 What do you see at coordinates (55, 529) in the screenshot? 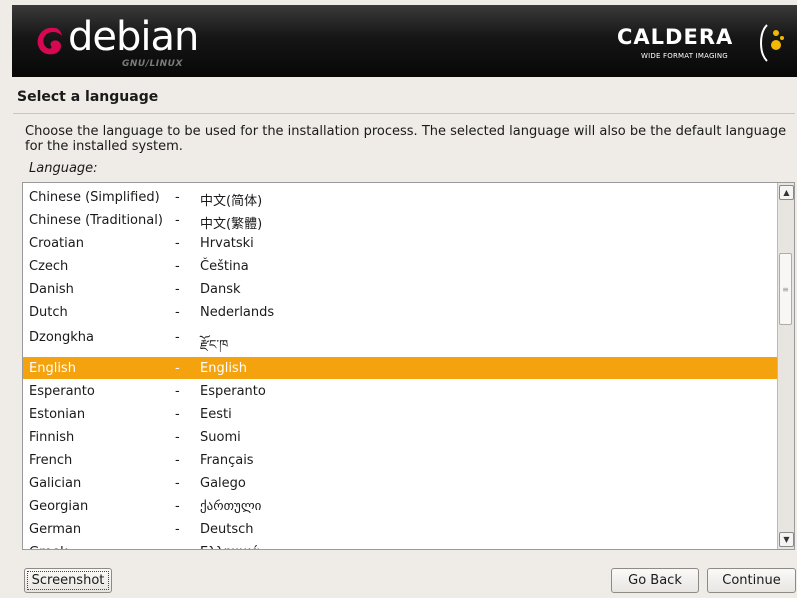
I see `language-name: German` at bounding box center [55, 529].